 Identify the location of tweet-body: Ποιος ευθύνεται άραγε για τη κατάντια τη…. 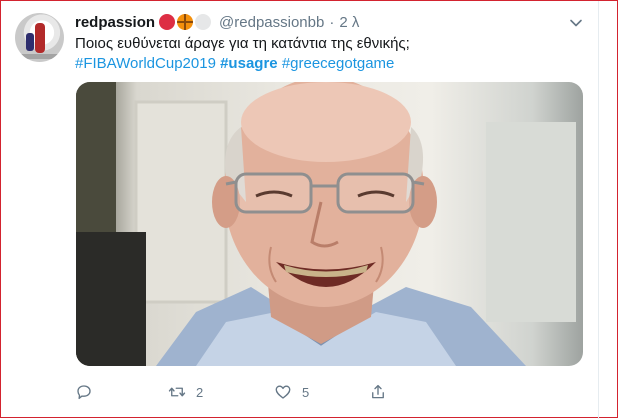
(242, 43).